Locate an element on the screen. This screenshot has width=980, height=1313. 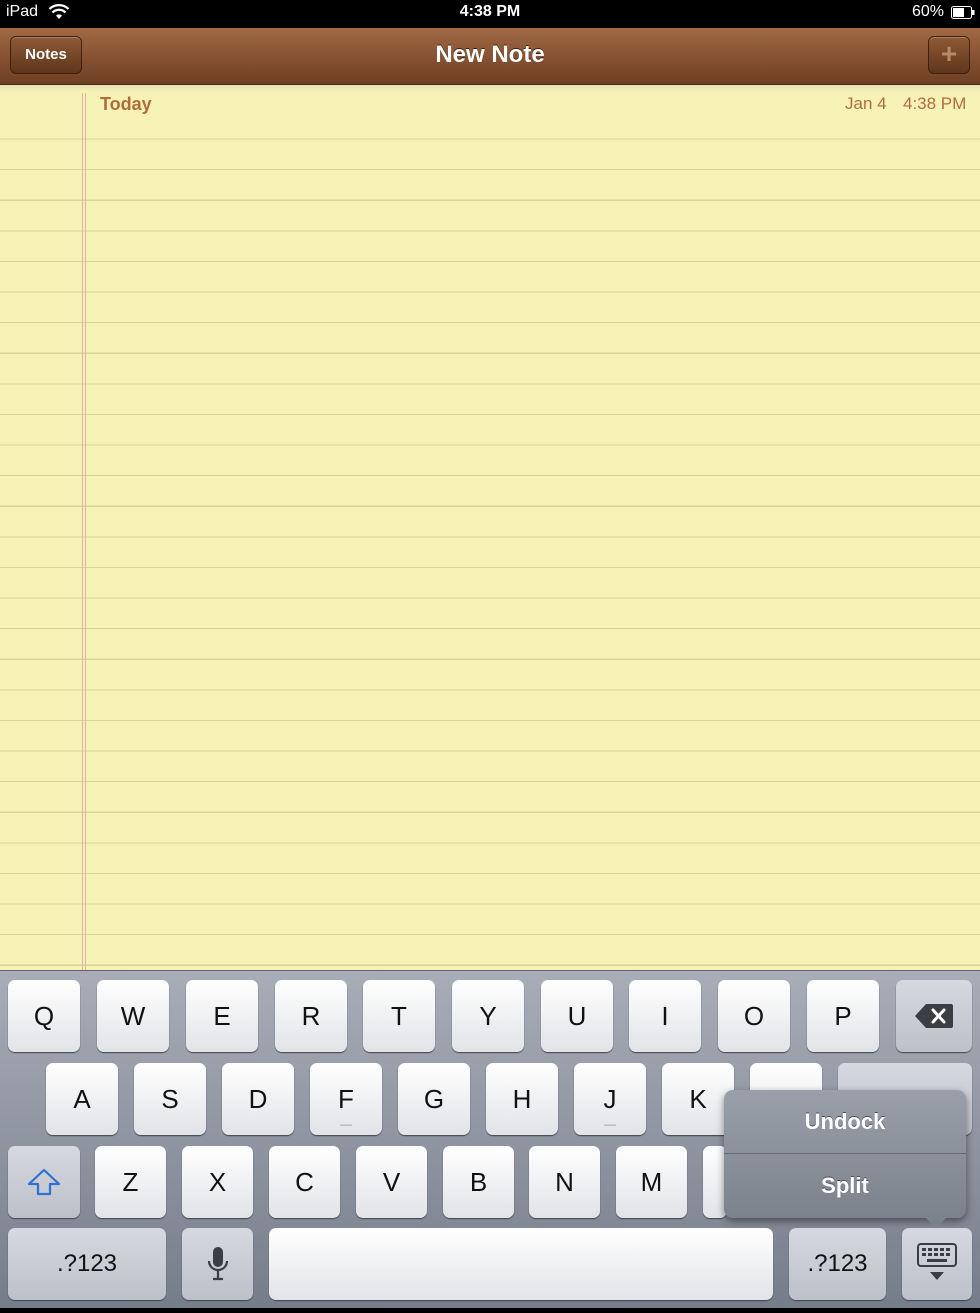
hide-keyboard-icon is located at coordinates (937, 1261).